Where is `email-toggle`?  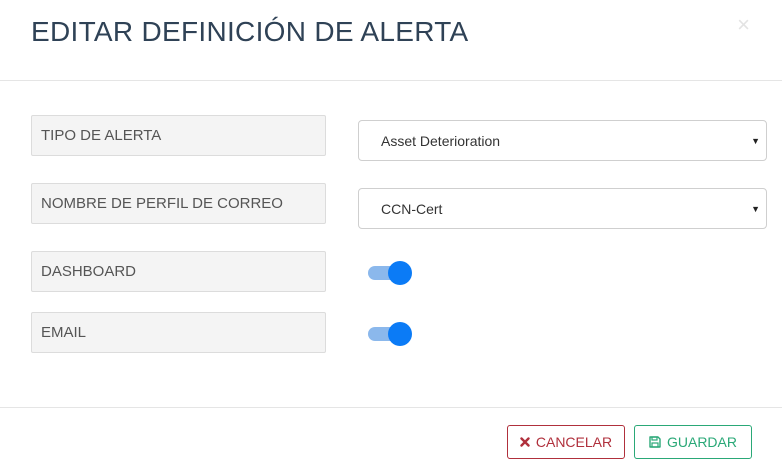
email-toggle is located at coordinates (390, 334).